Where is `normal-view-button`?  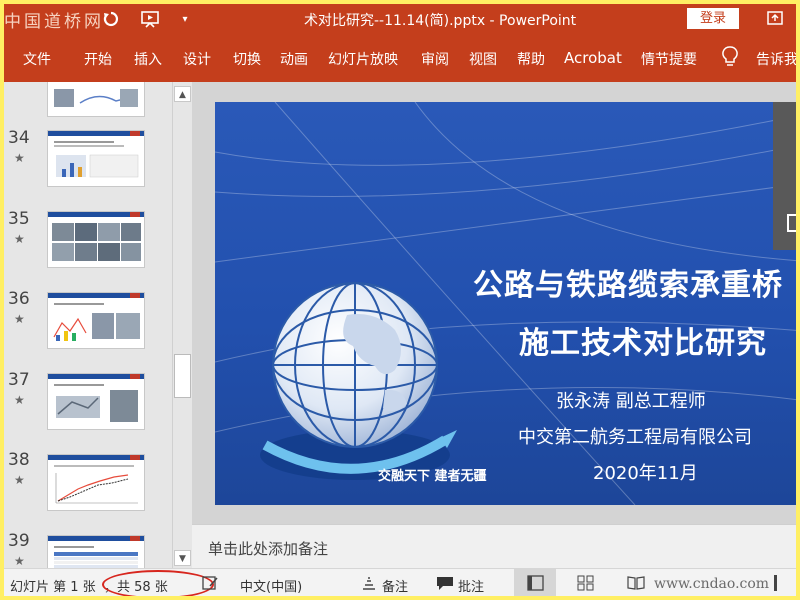 normal-view-button is located at coordinates (535, 582).